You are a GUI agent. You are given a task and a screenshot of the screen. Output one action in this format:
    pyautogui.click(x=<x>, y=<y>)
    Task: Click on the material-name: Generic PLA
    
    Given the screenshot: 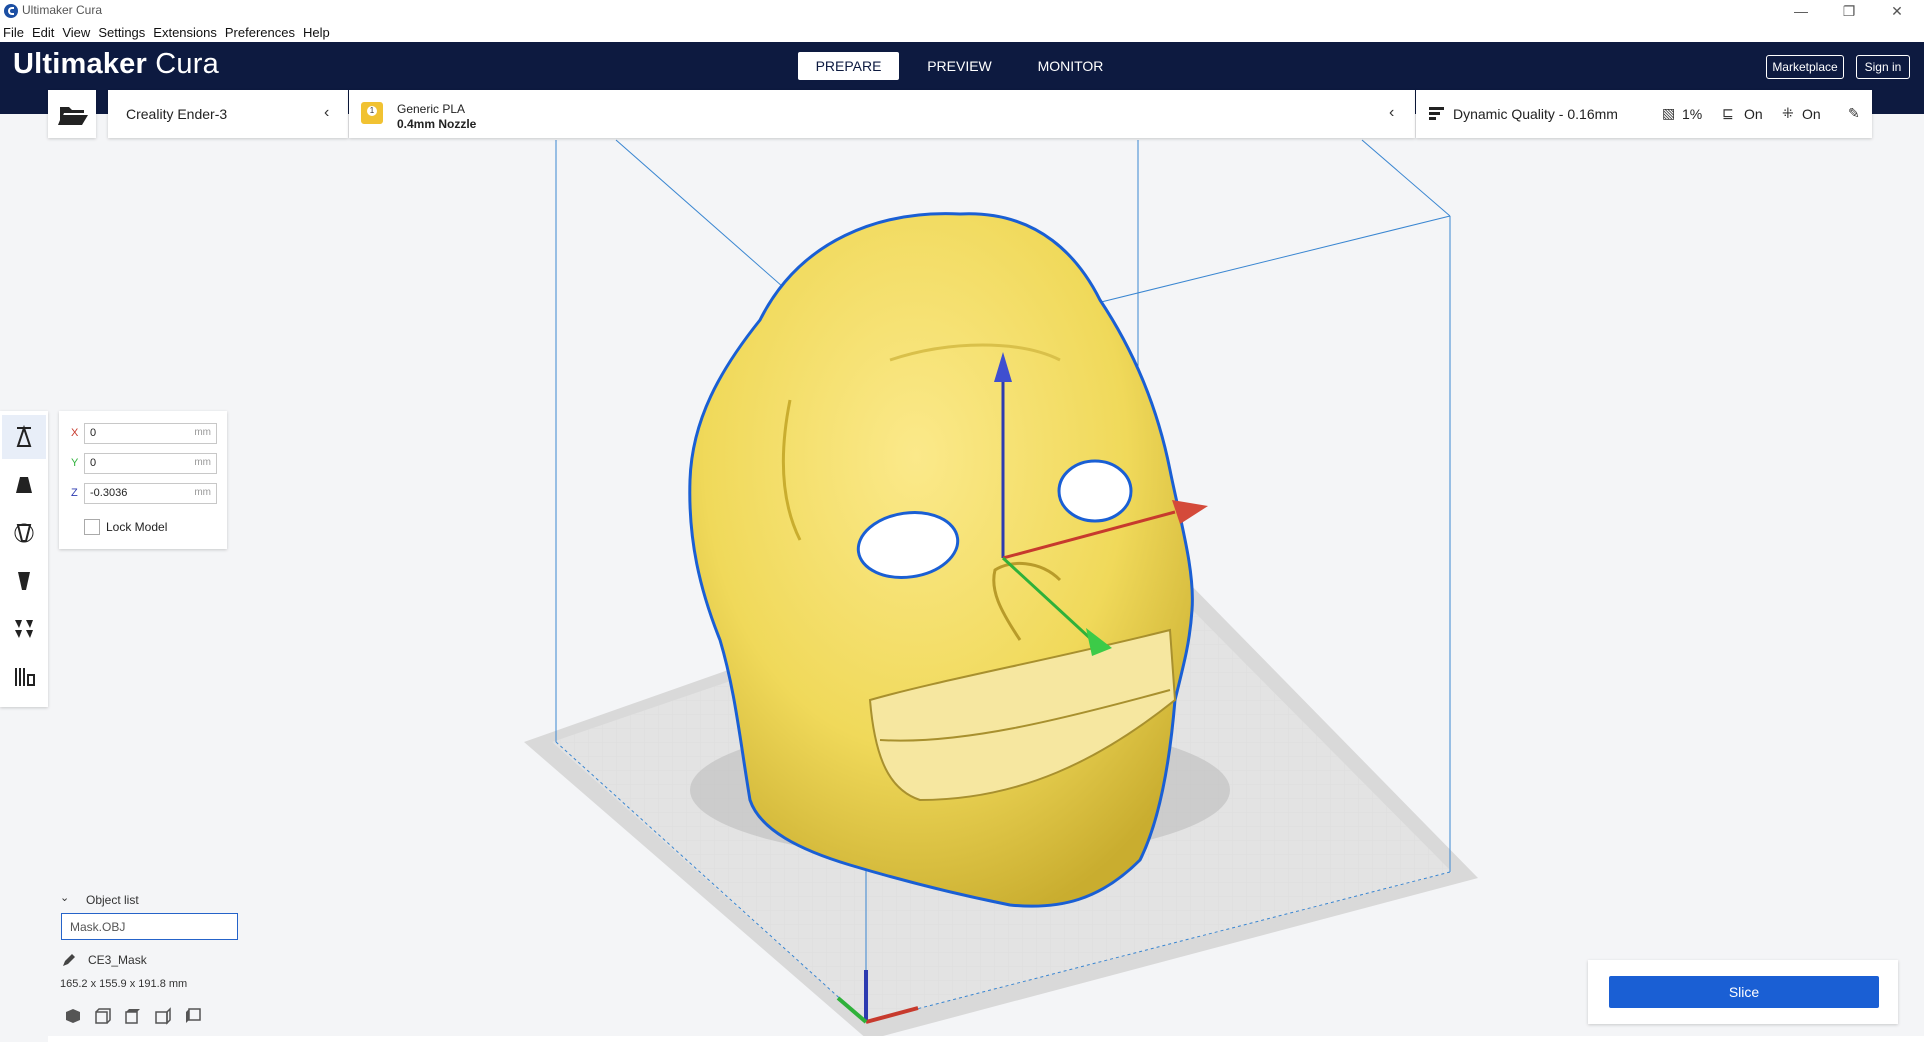 What is the action you would take?
    pyautogui.click(x=431, y=109)
    